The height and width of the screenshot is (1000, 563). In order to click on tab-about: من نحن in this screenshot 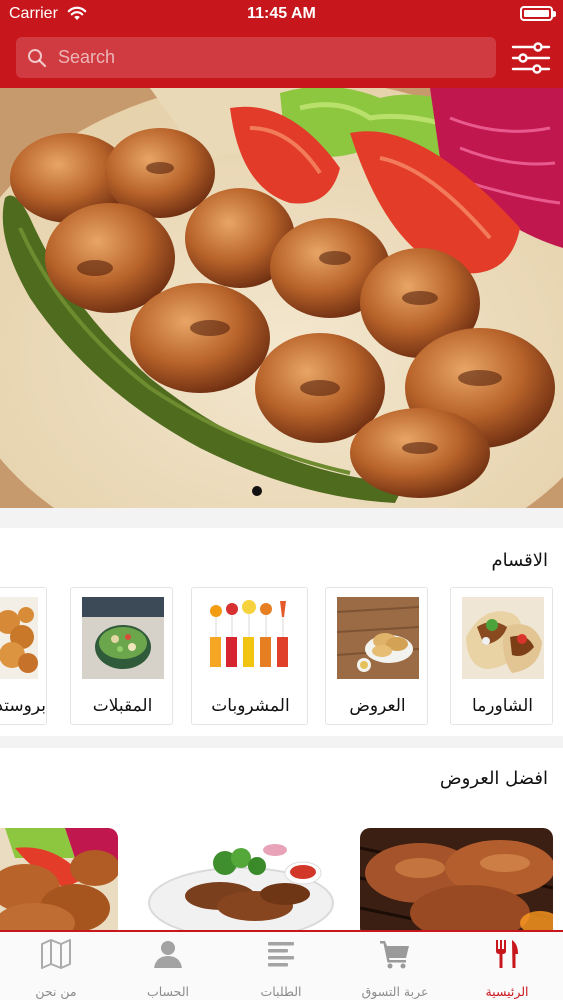, I will do `click(56, 966)`.